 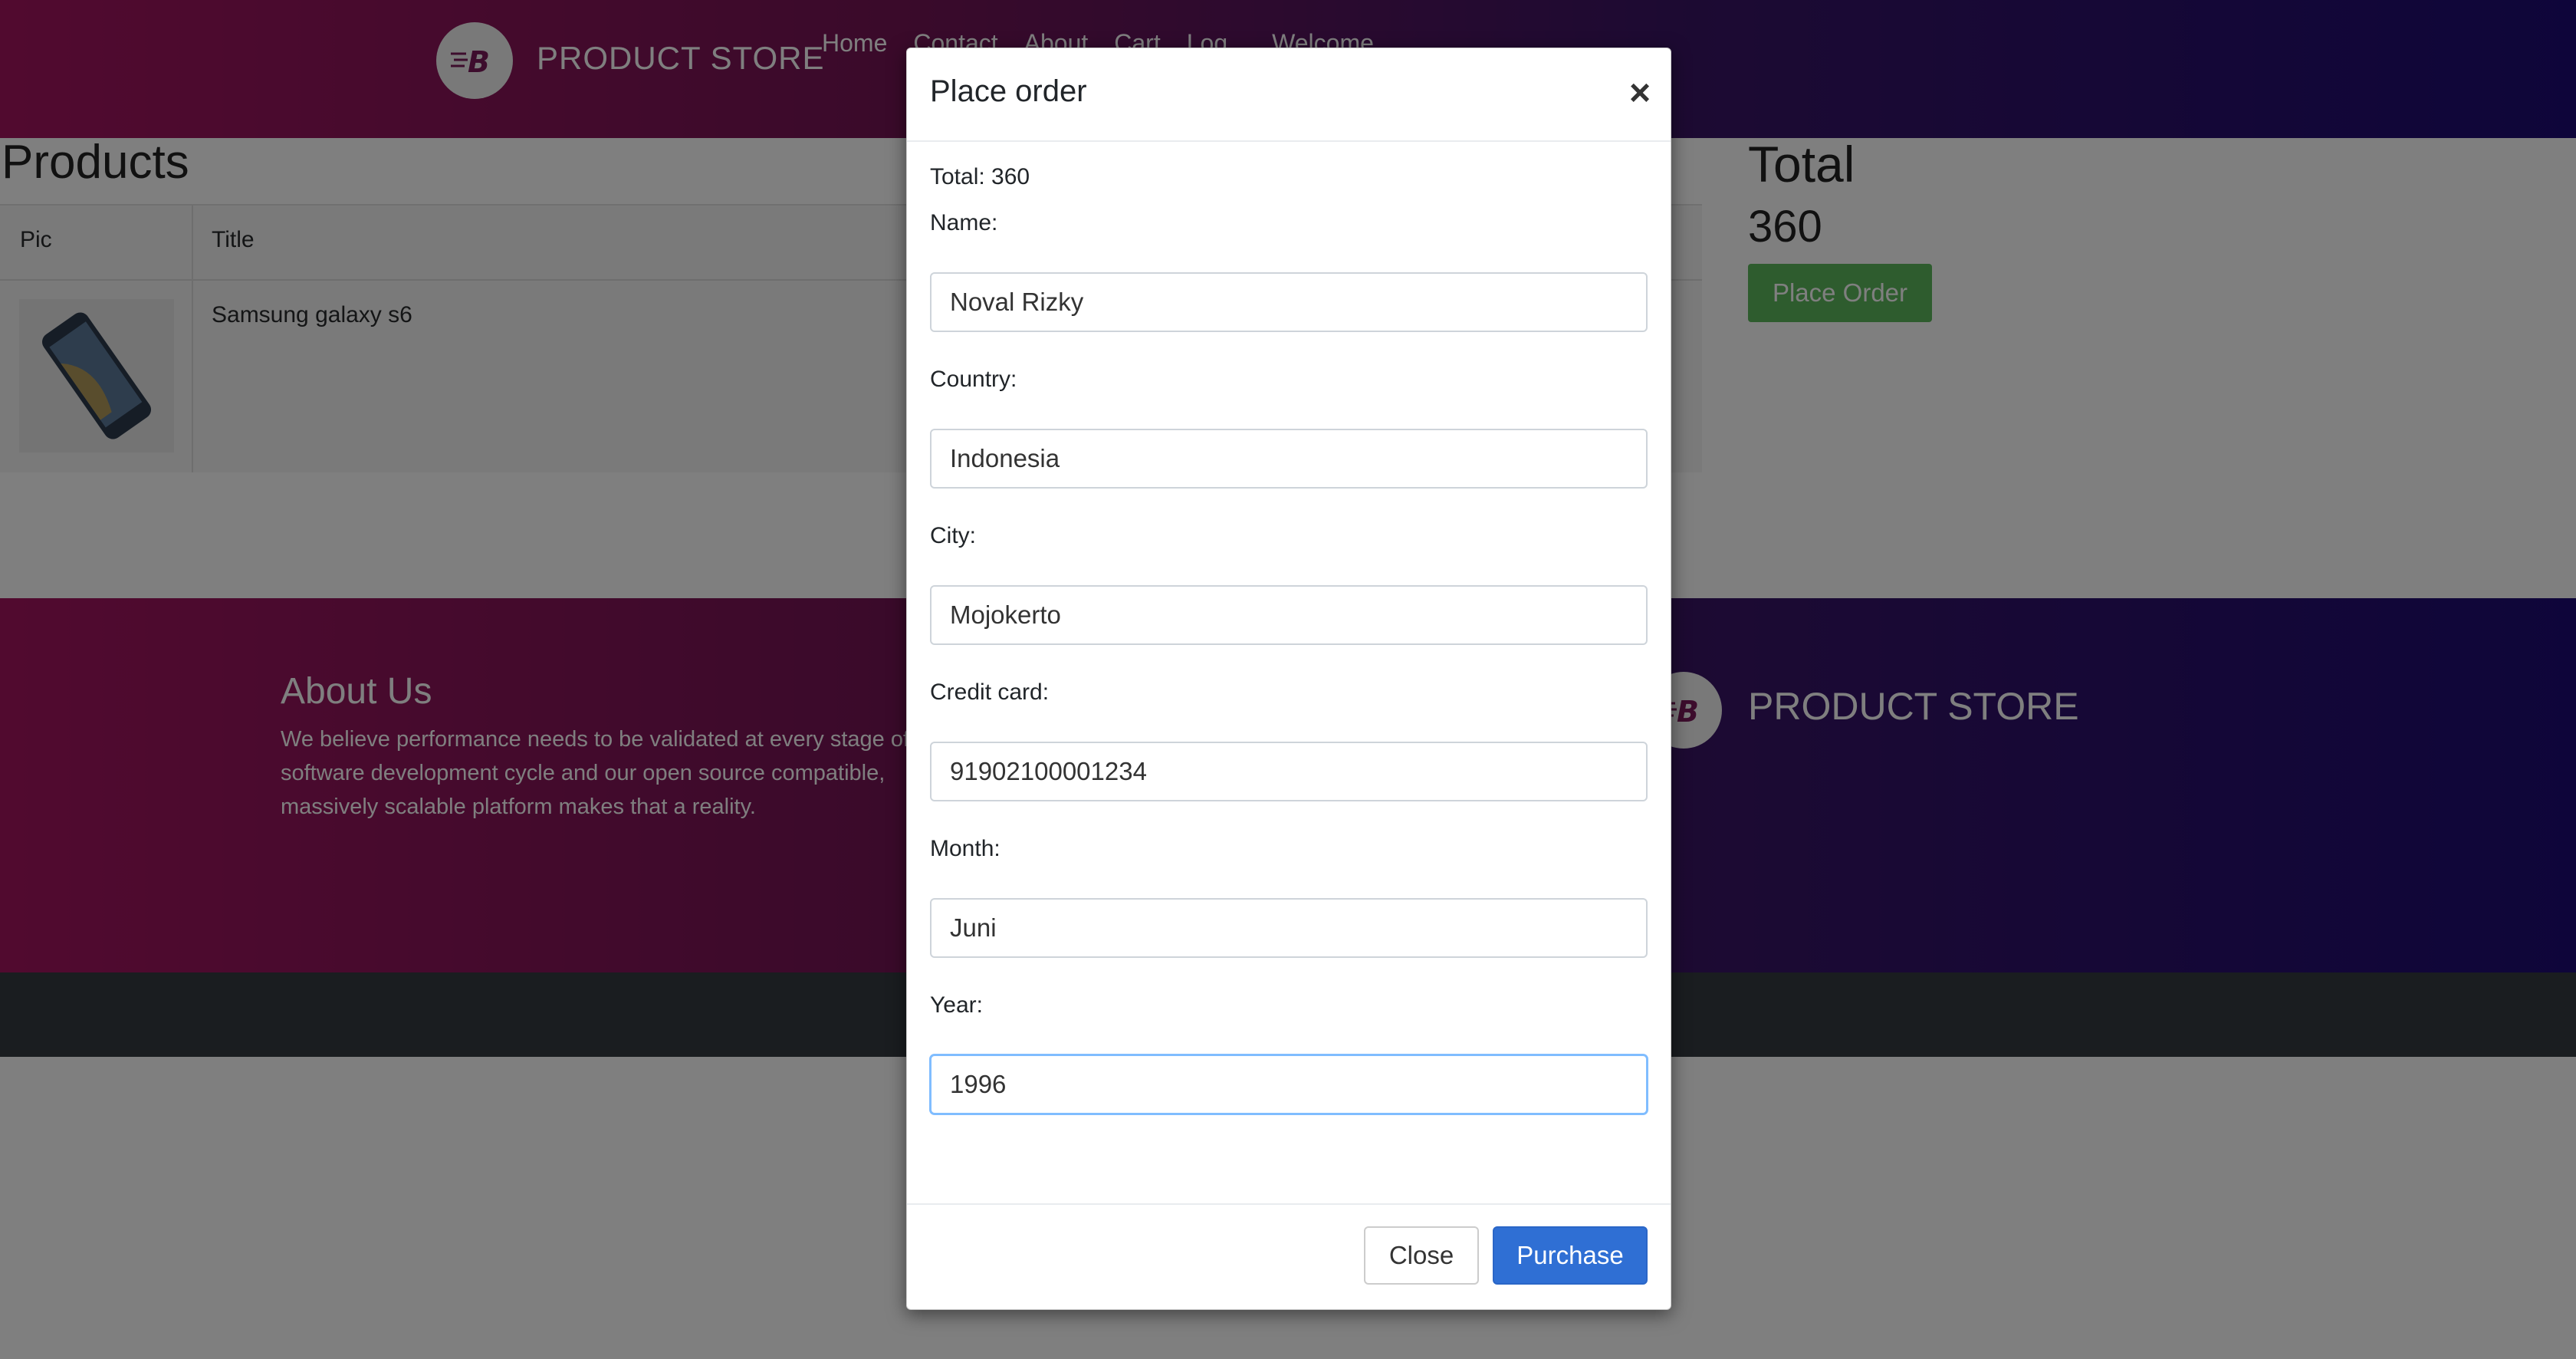 What do you see at coordinates (1289, 95) in the screenshot?
I see `modal-header: Place order ×` at bounding box center [1289, 95].